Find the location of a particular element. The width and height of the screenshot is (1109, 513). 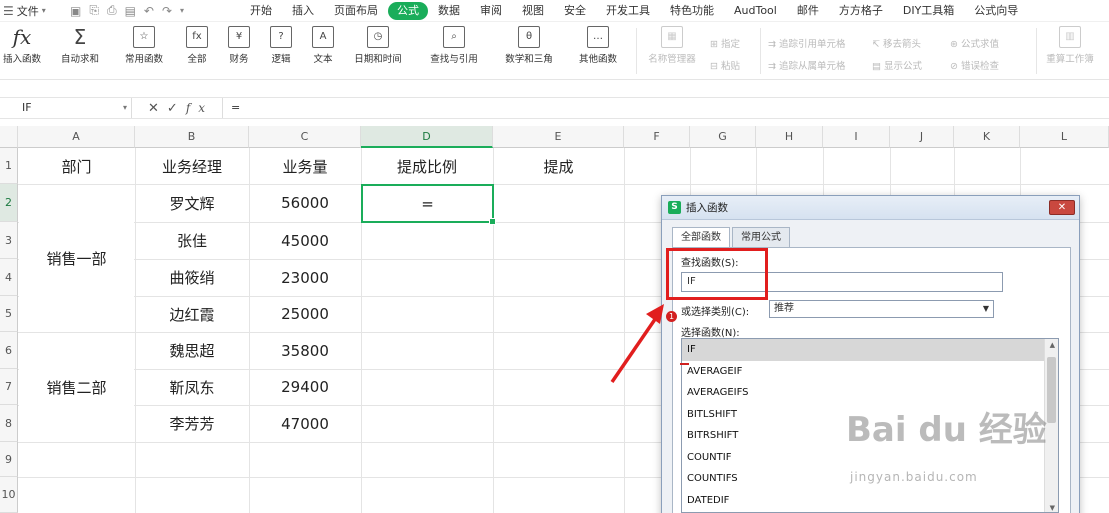

confirm-icon: ✓ is located at coordinates (176, 108).